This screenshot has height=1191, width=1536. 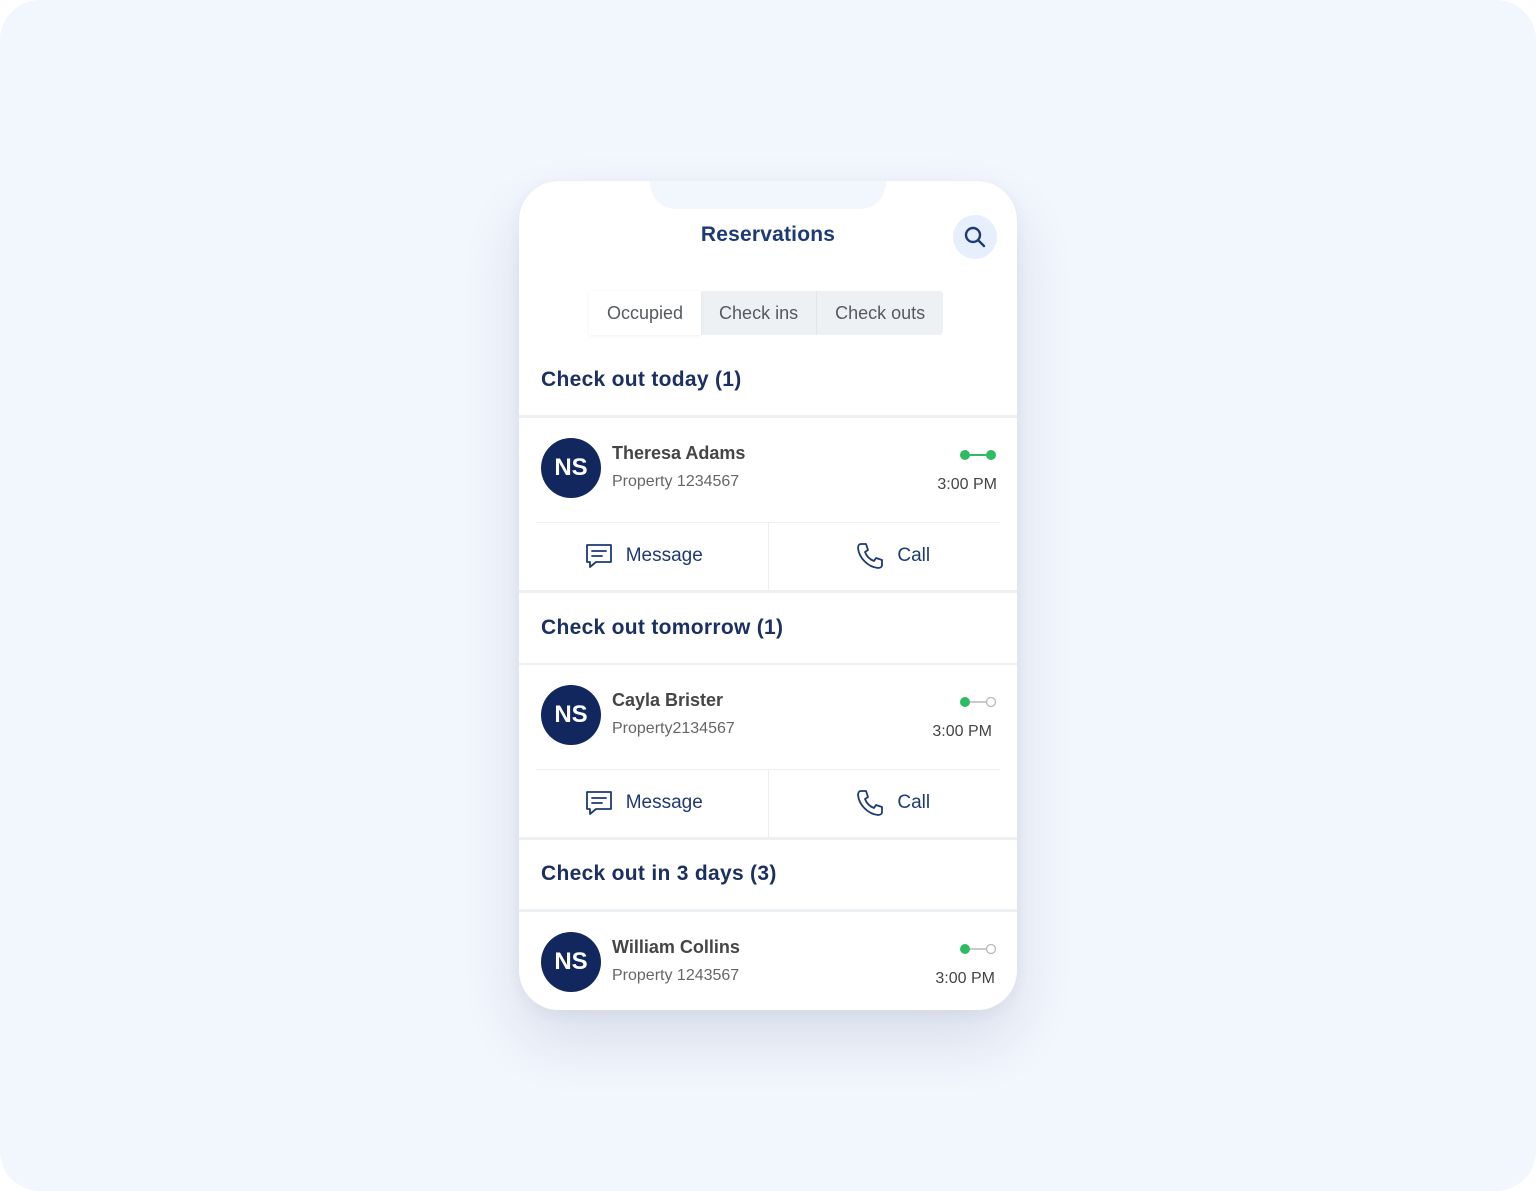 What do you see at coordinates (768, 875) in the screenshot?
I see `section-header: Check out in 3 days (3)` at bounding box center [768, 875].